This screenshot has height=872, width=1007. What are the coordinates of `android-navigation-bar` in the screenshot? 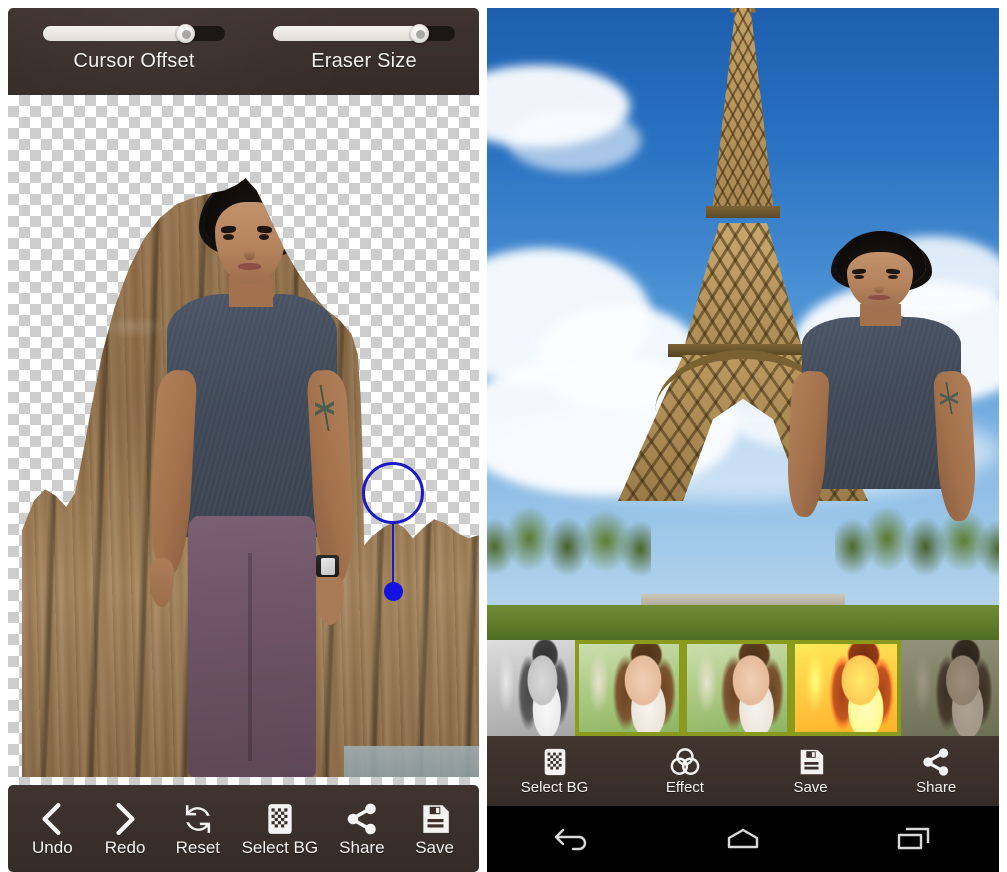 It's located at (743, 839).